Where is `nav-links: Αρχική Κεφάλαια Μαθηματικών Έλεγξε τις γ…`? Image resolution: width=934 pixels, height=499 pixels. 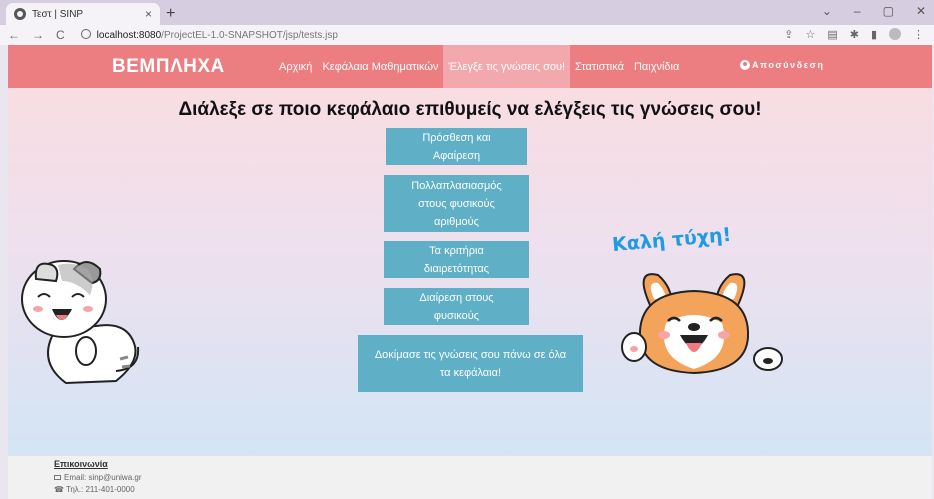
nav-links: Αρχική Κεφάλαια Μαθηματικών Έλεγξε τις γ… is located at coordinates (479, 66).